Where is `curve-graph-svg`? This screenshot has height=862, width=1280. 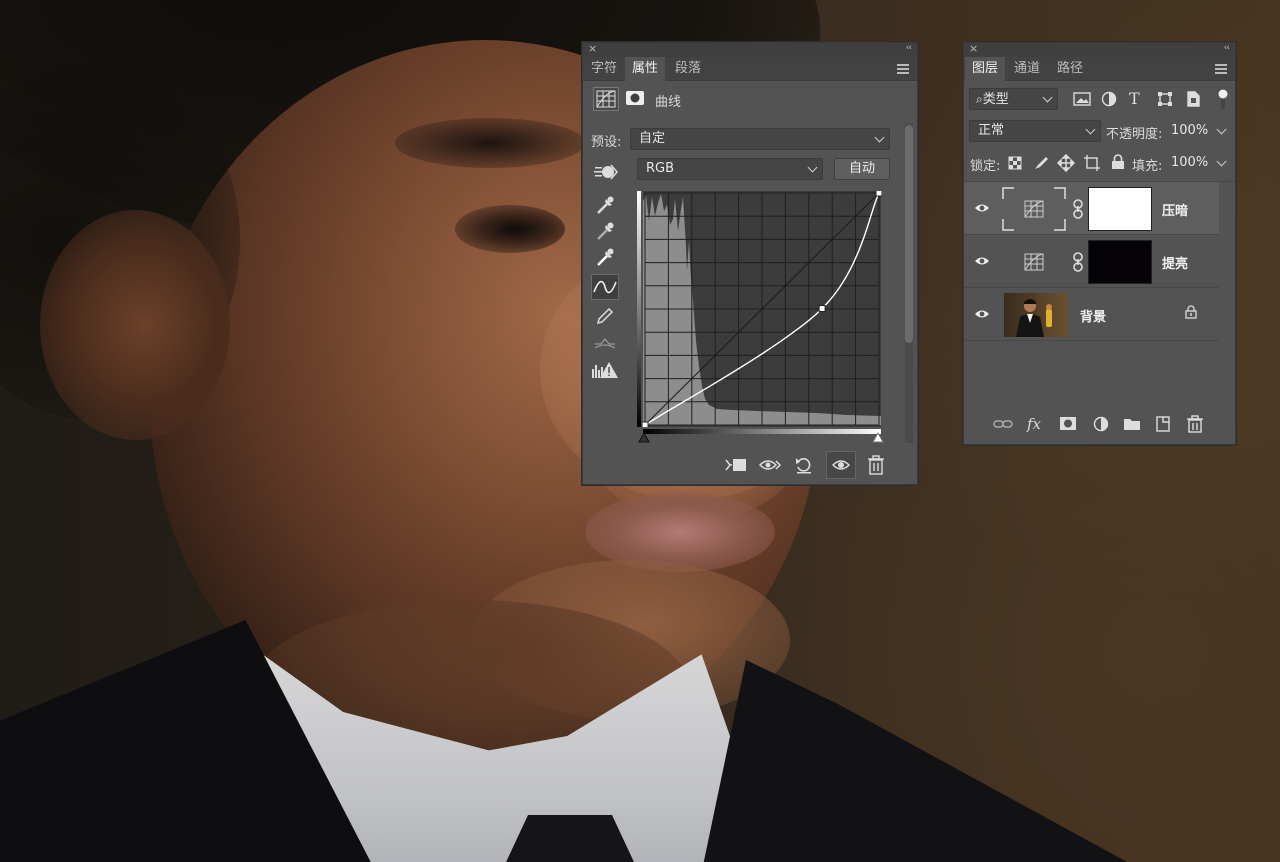
curve-graph-svg is located at coordinates (760, 309).